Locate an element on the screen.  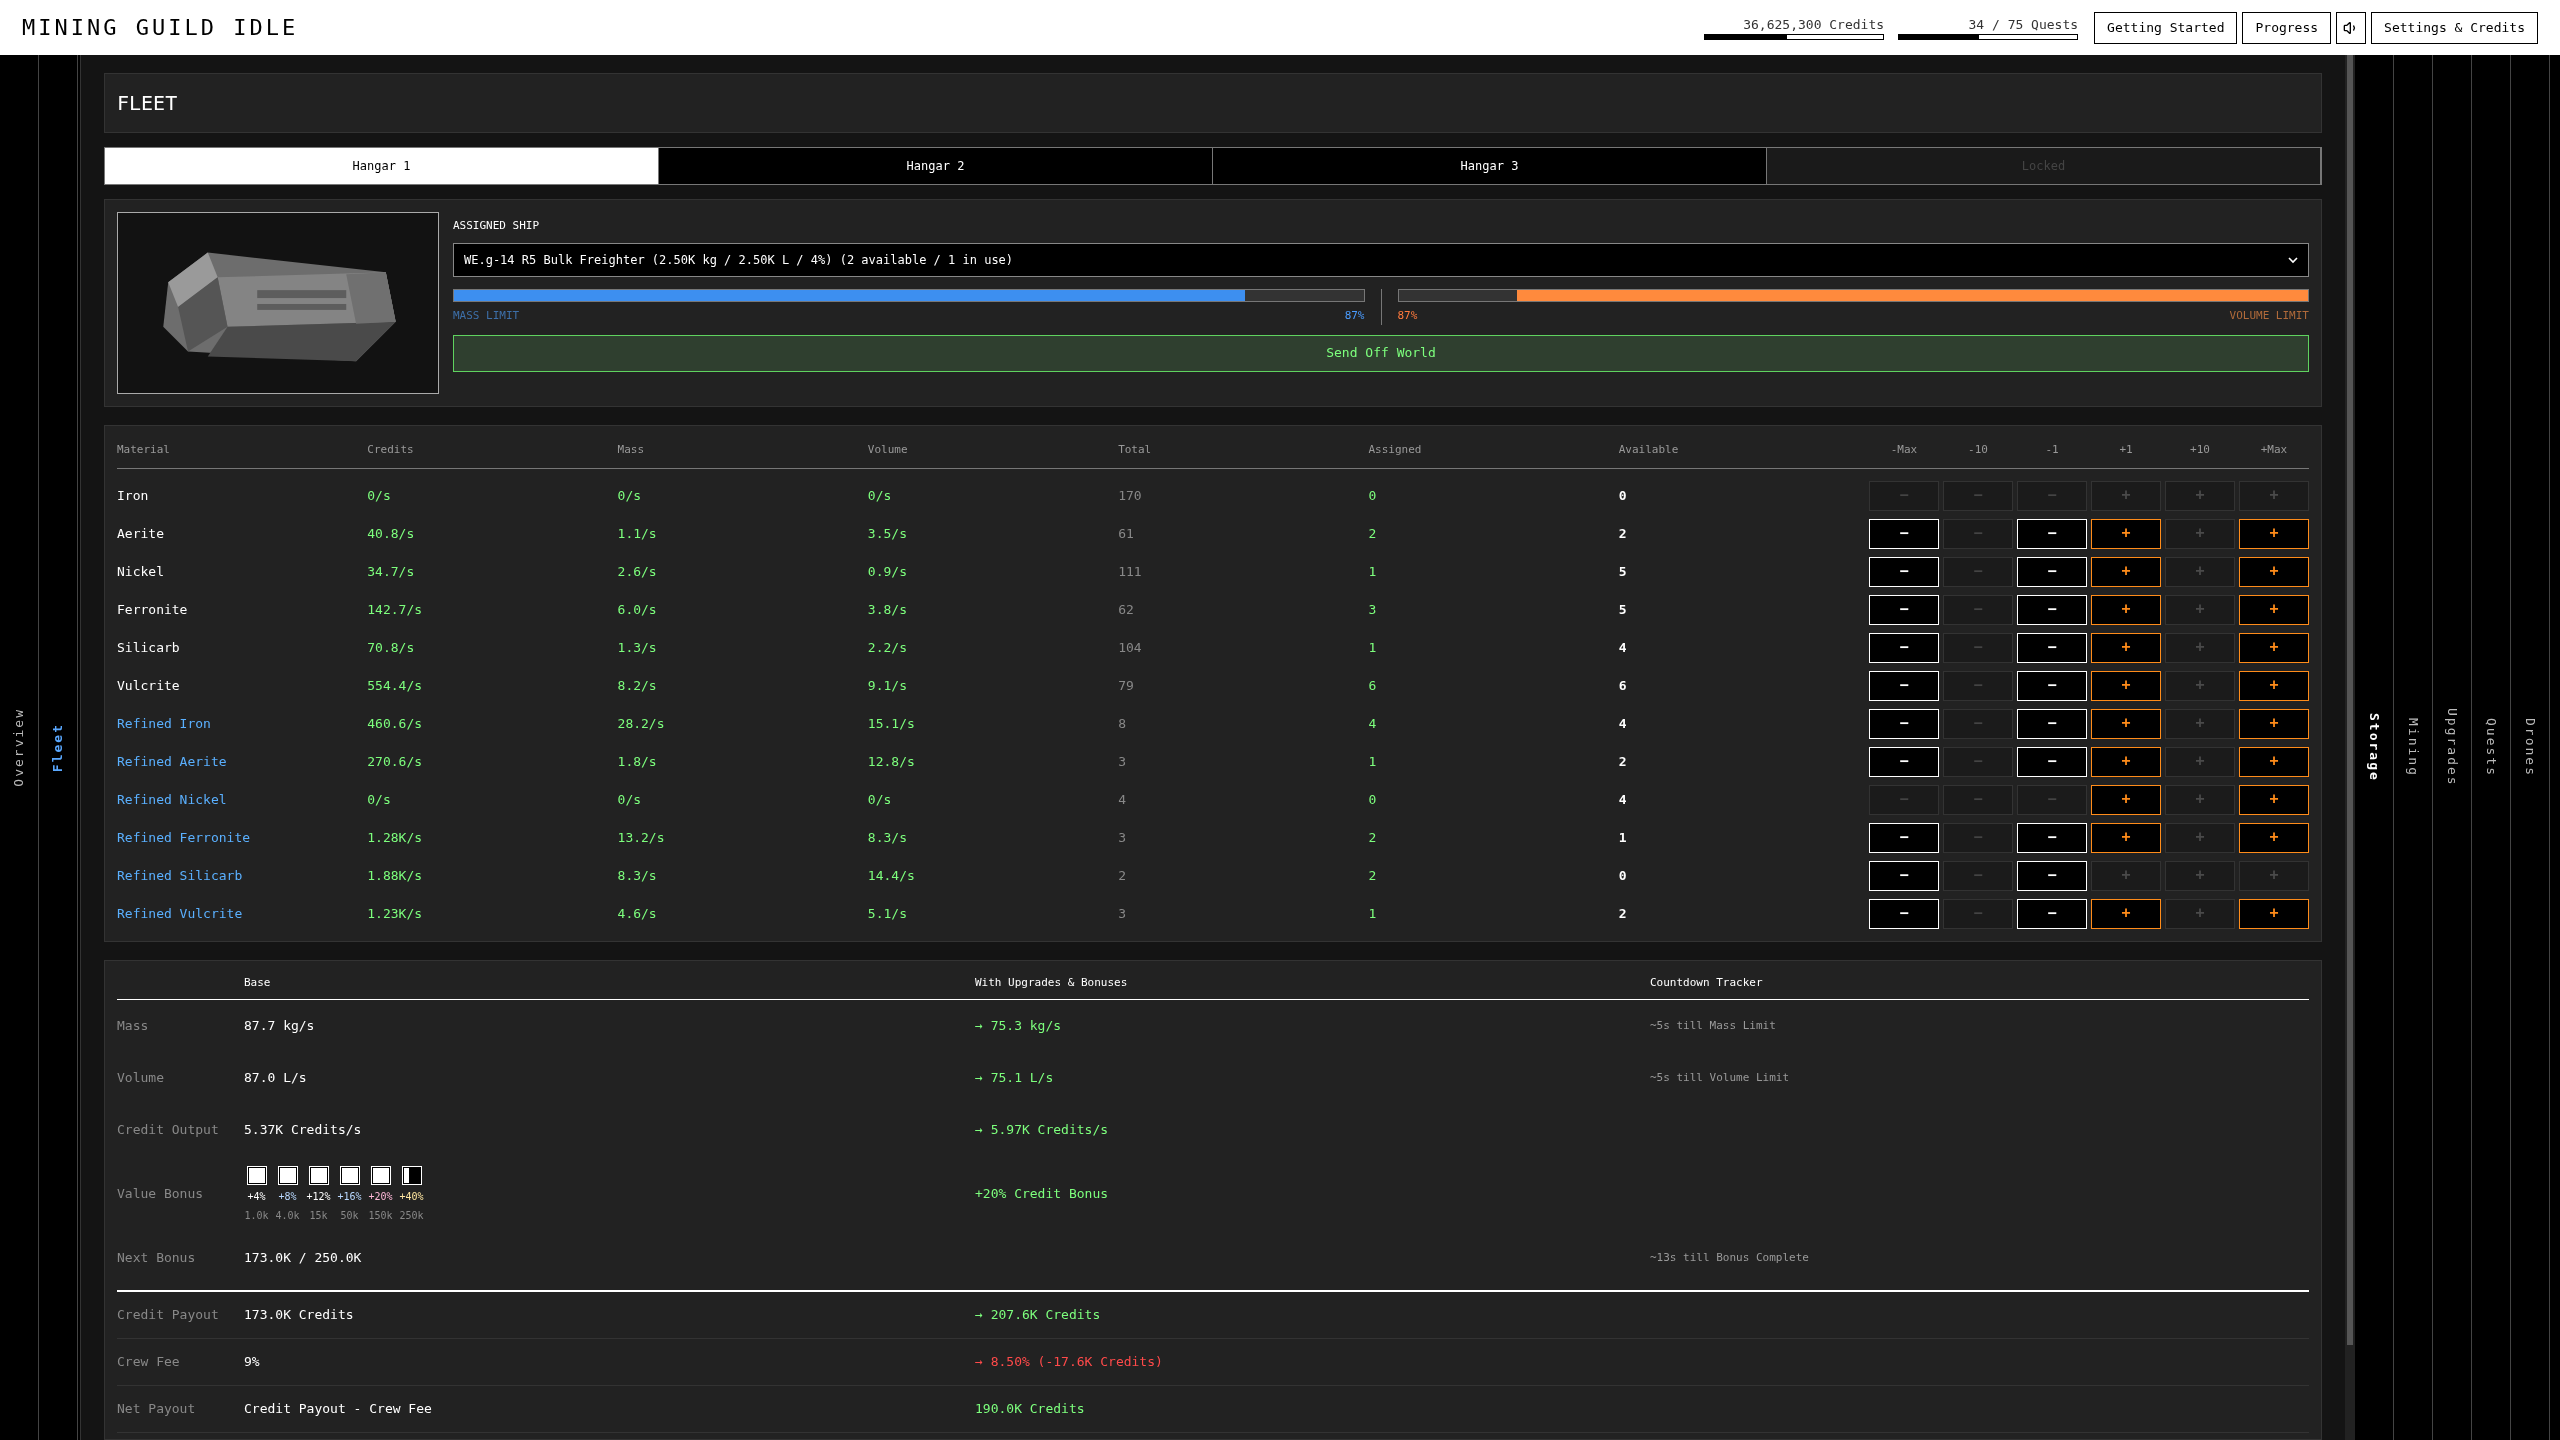
table-cell-text: 40.8/s is located at coordinates (391, 533).